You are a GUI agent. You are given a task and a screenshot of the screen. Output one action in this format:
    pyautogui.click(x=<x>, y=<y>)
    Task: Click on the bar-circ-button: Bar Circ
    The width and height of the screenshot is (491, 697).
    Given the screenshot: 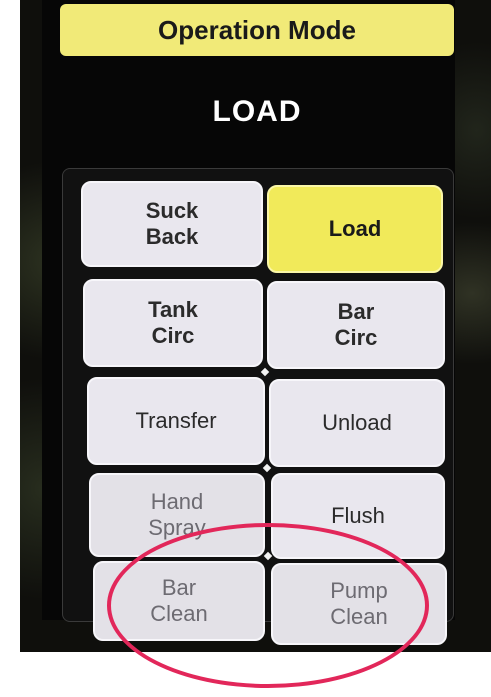 What is the action you would take?
    pyautogui.click(x=356, y=325)
    